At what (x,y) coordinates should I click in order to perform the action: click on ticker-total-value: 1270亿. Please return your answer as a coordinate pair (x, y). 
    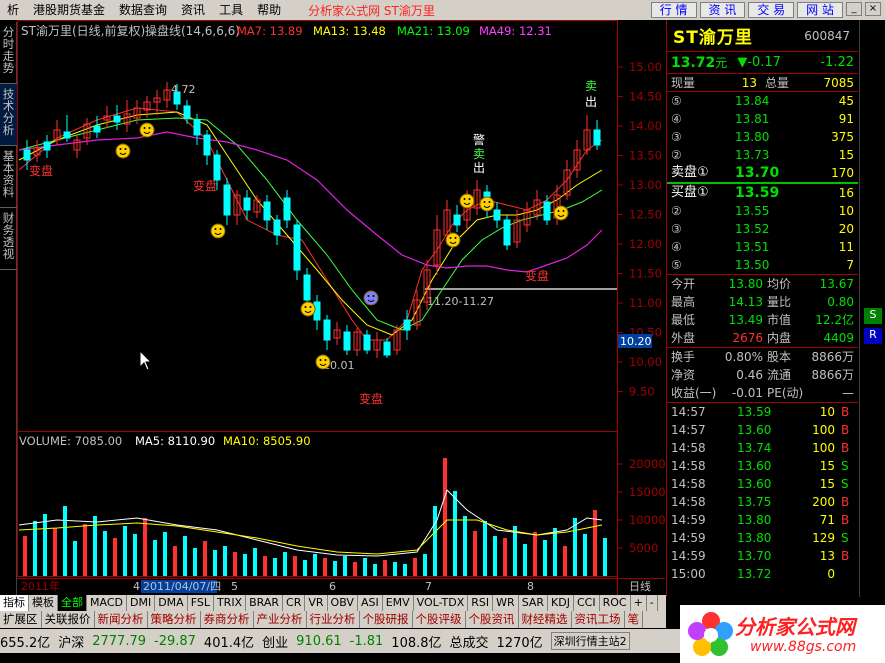
    Looking at the image, I should click on (519, 643).